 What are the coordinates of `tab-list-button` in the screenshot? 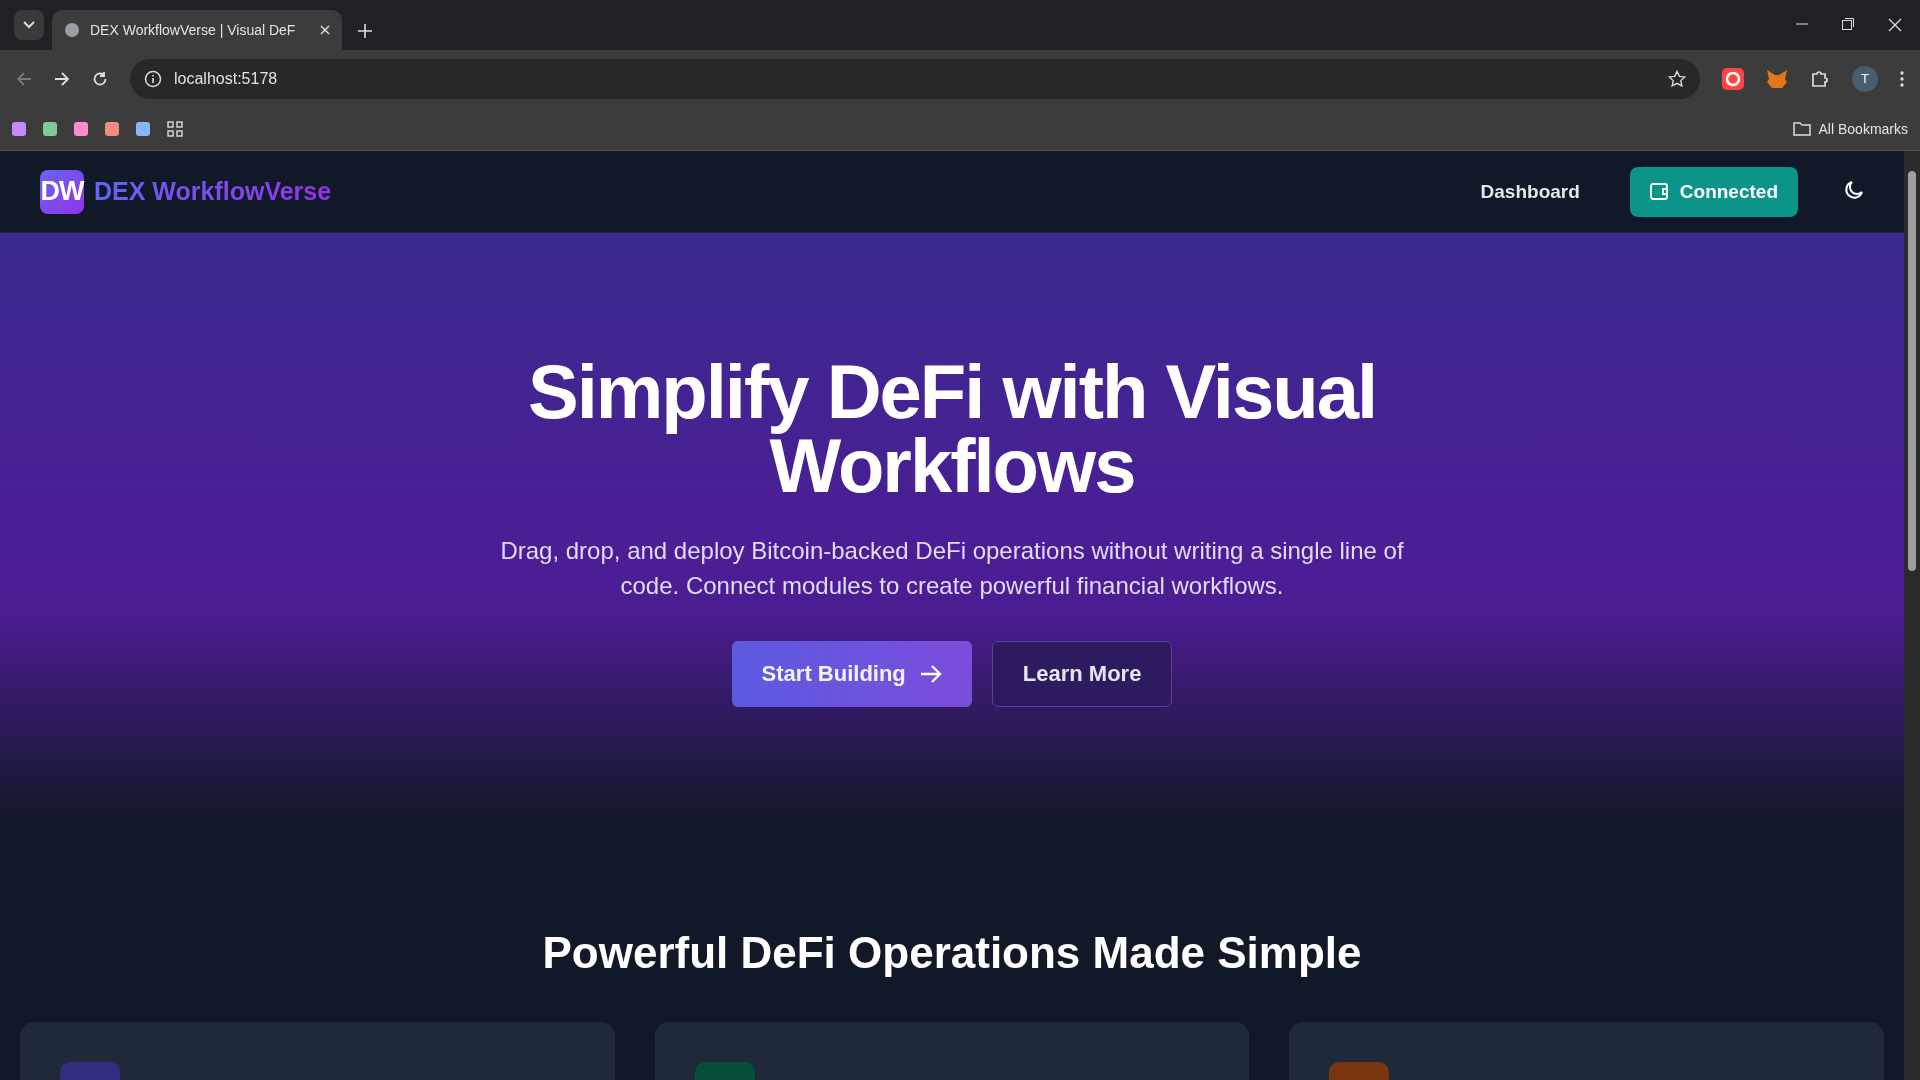 It's located at (29, 25).